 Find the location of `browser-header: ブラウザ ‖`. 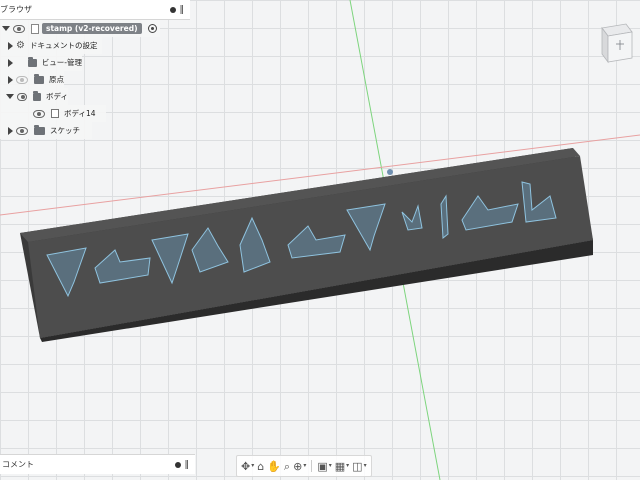

browser-header: ブラウザ ‖ is located at coordinates (95, 10).